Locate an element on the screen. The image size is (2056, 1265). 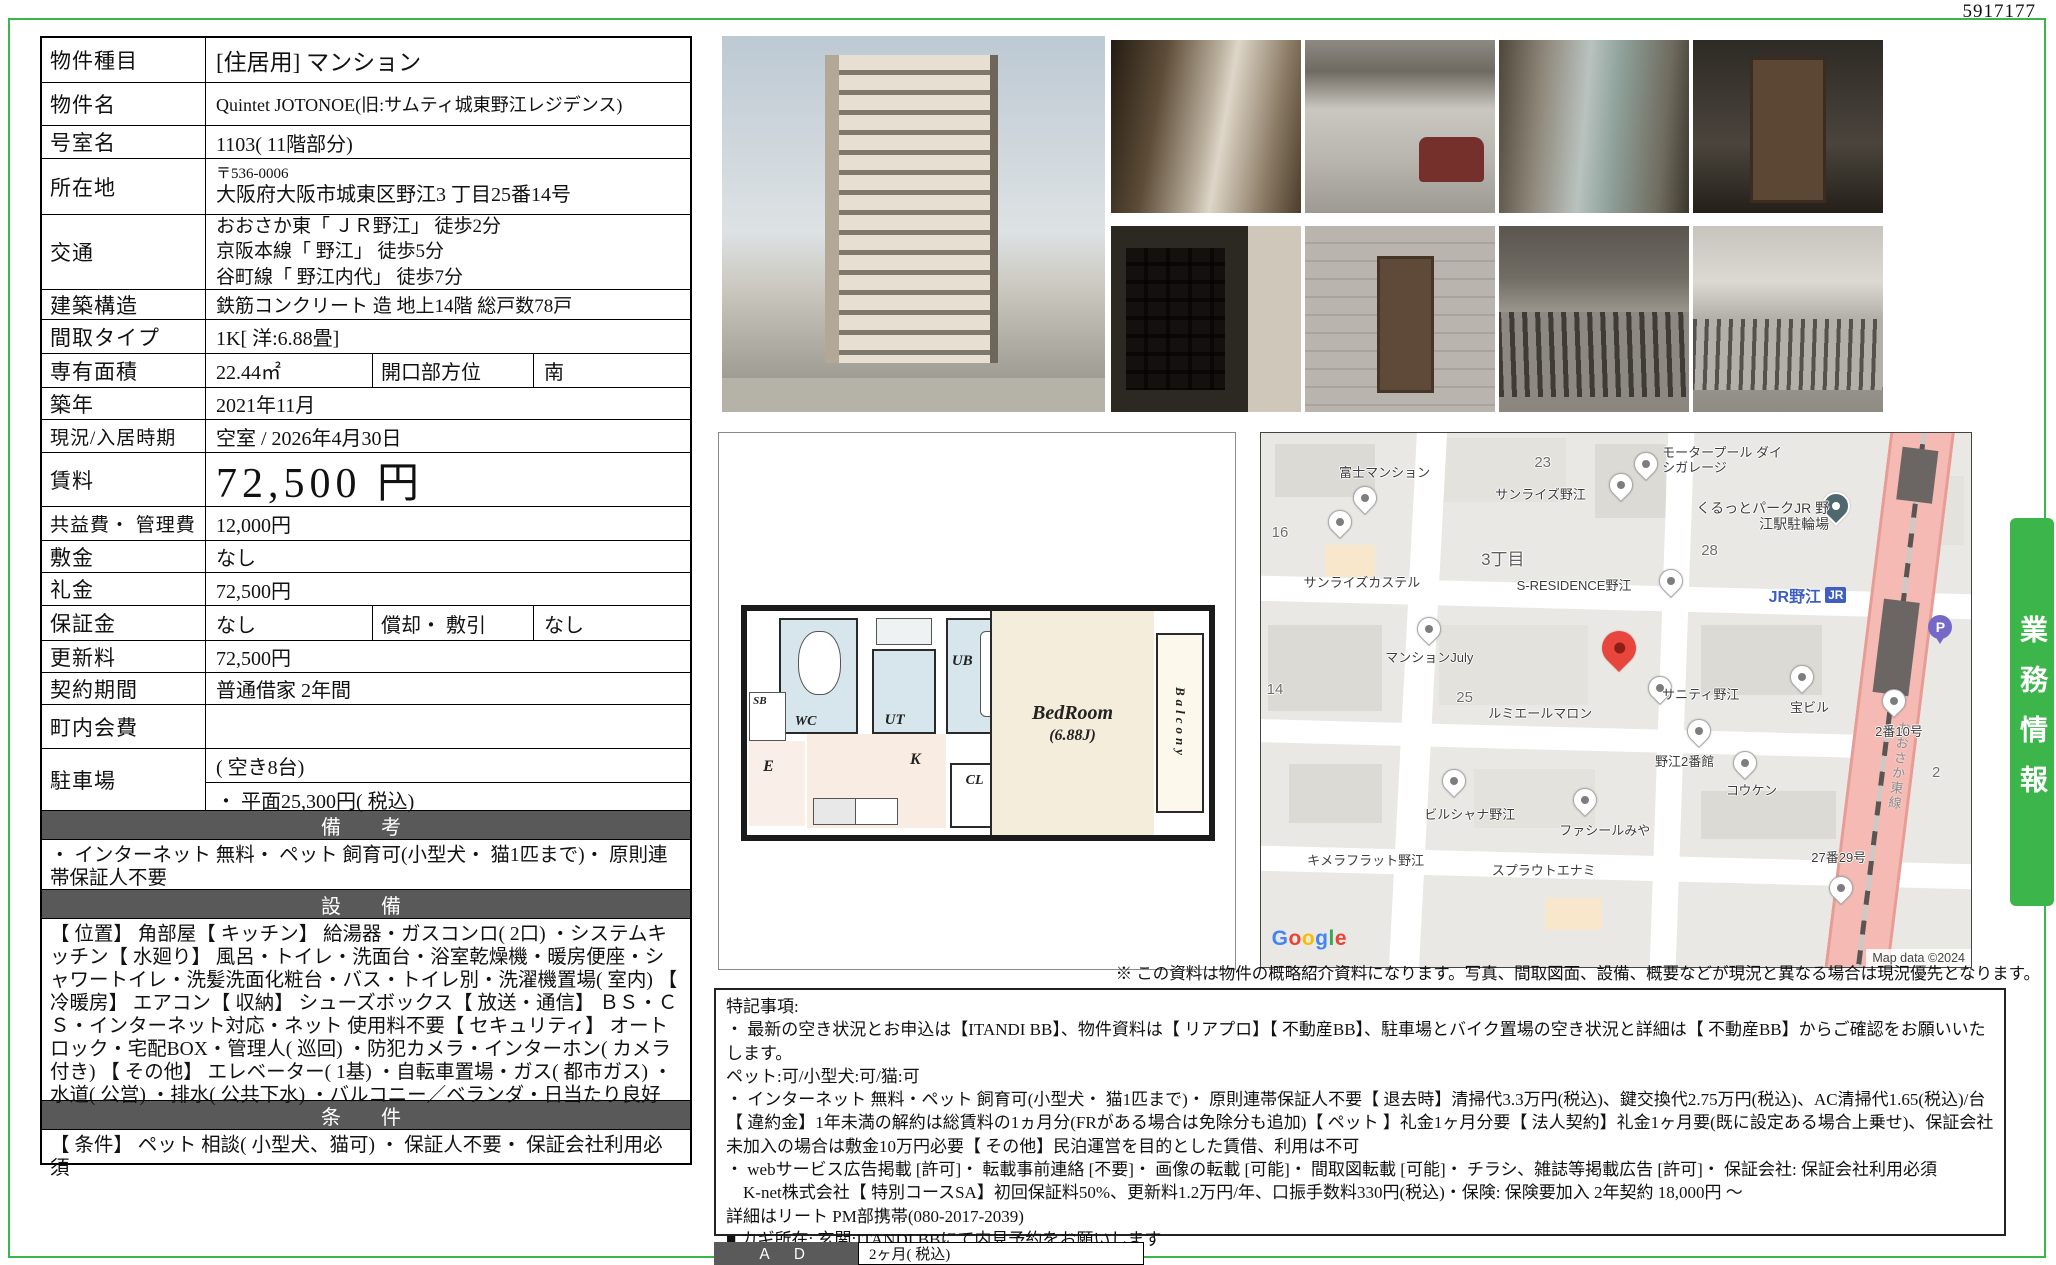
map-label: 野江2番館 is located at coordinates (1685, 761).